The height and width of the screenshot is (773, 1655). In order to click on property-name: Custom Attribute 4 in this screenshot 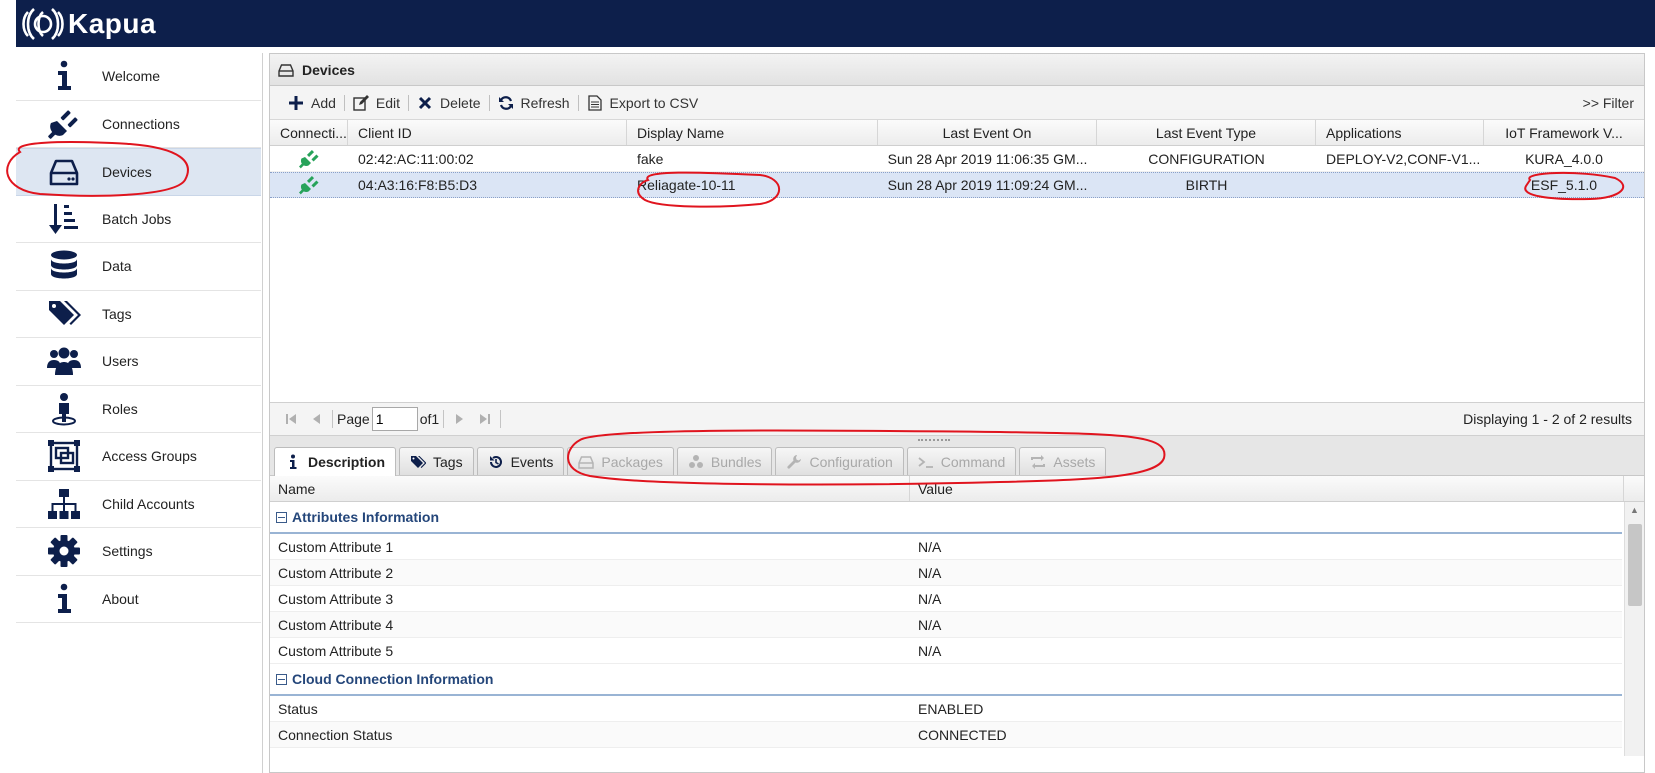, I will do `click(336, 624)`.